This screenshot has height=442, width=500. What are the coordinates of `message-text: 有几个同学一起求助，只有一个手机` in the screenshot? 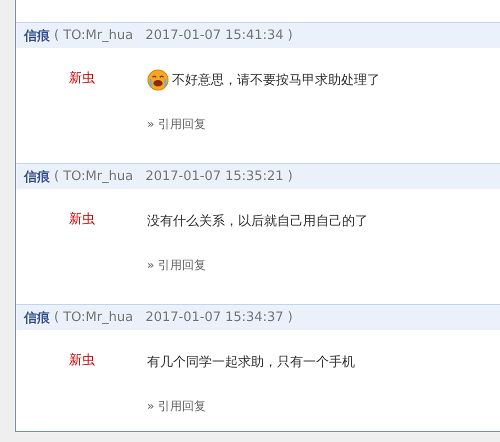 It's located at (251, 362).